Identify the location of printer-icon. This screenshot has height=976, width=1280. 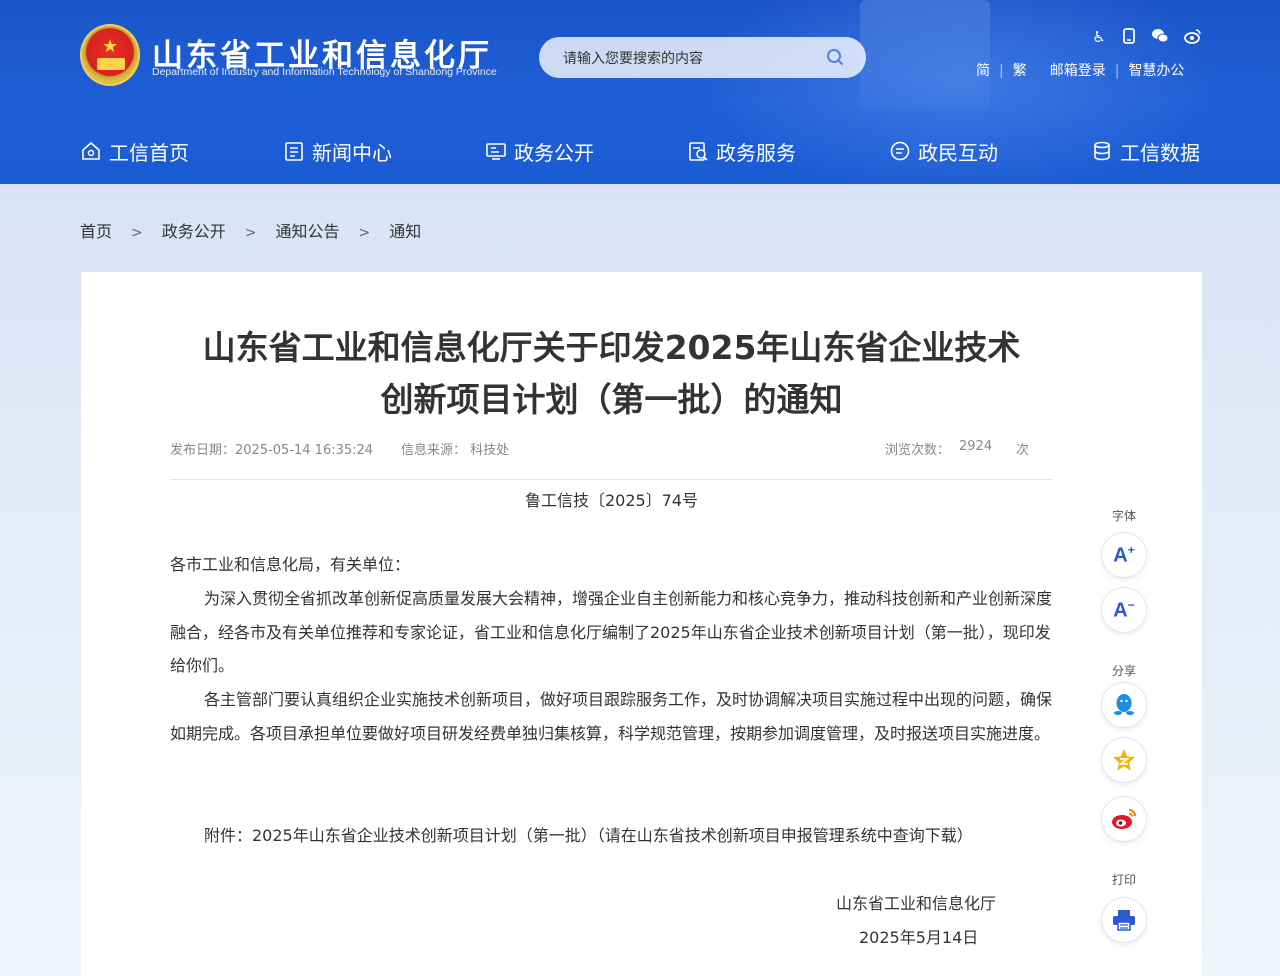
(1124, 920).